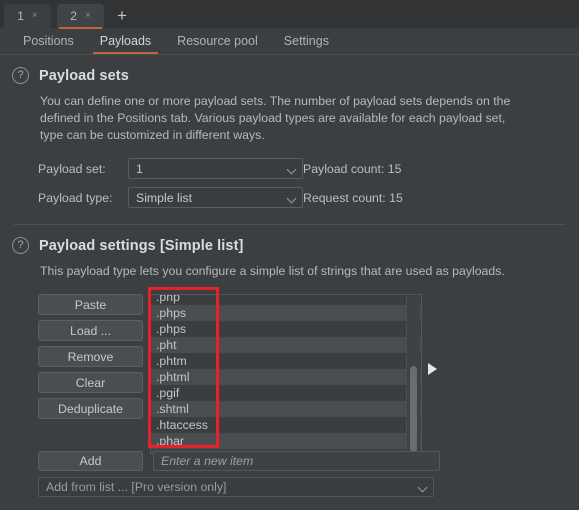 This screenshot has height=510, width=579. What do you see at coordinates (139, 168) in the screenshot?
I see `payload-set-value: 1` at bounding box center [139, 168].